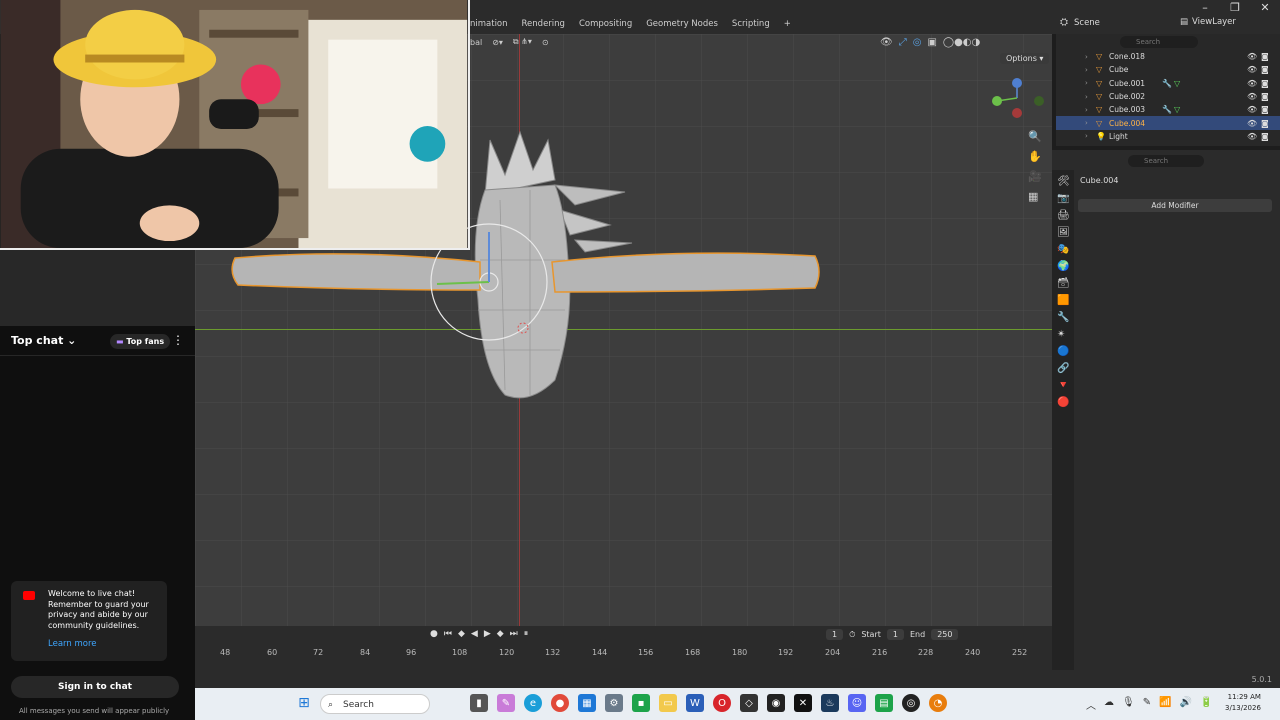 The width and height of the screenshot is (1280, 720). Describe the element at coordinates (506, 703) in the screenshot. I see `notes-icon: ✎` at that location.